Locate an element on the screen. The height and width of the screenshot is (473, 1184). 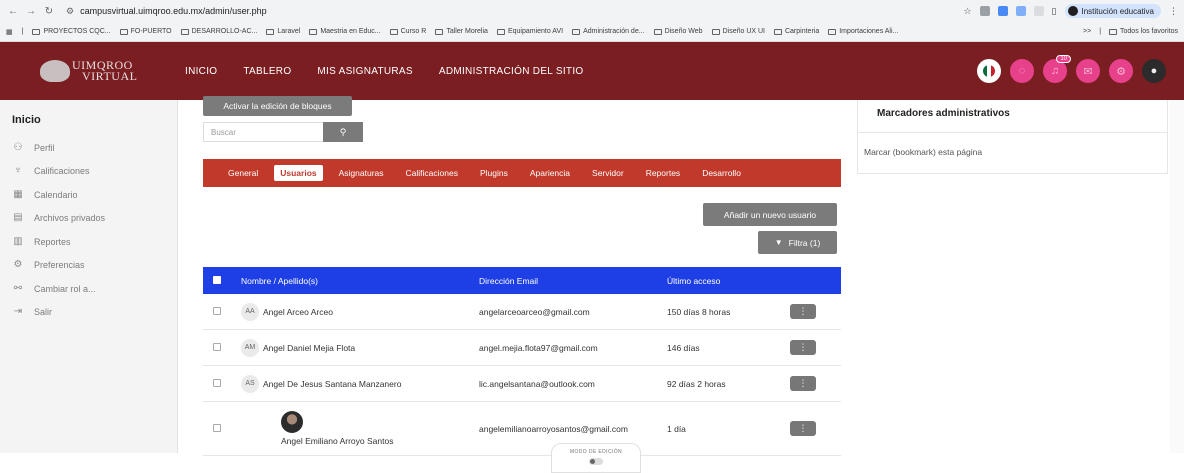
tab-asignaturas: Asignaturas is located at coordinates (361, 173).